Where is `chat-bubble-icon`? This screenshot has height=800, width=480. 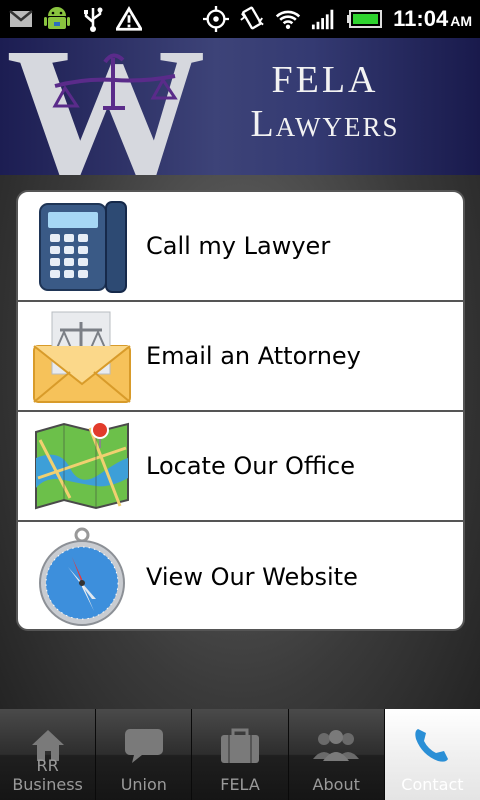
chat-bubble-icon is located at coordinates (144, 745).